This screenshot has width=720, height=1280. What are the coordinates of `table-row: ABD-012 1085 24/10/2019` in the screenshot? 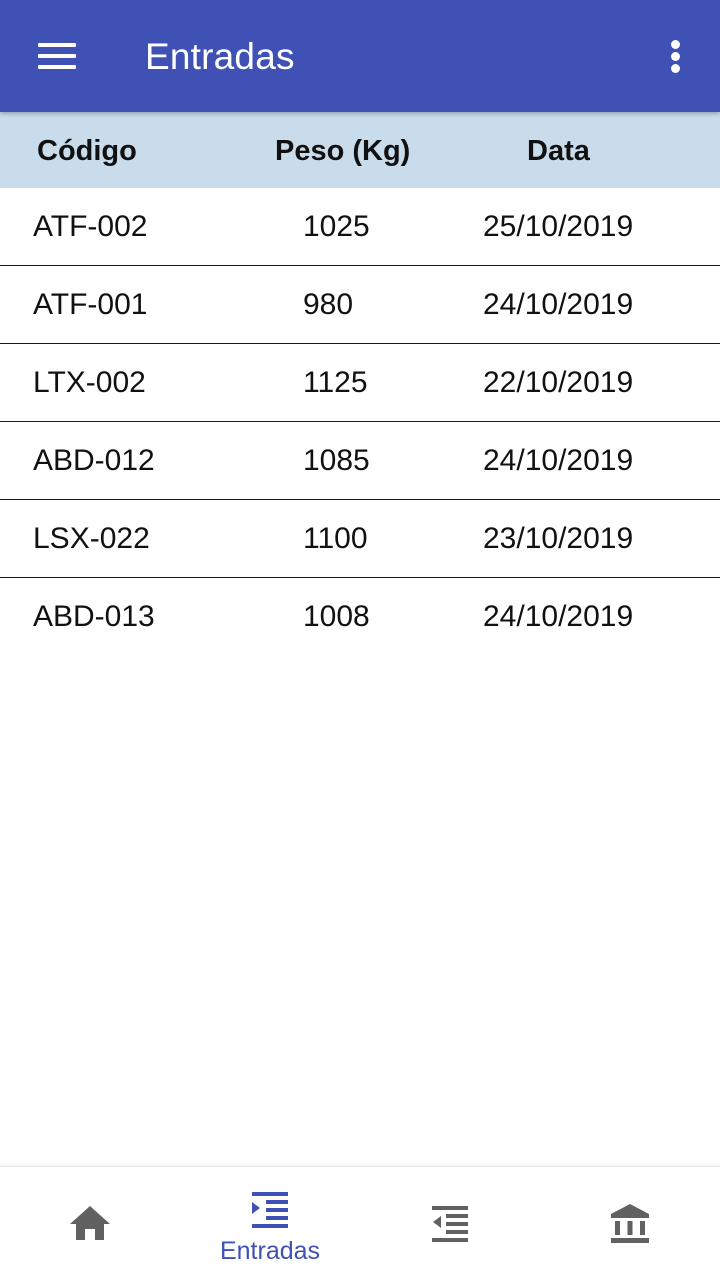 It's located at (360, 461).